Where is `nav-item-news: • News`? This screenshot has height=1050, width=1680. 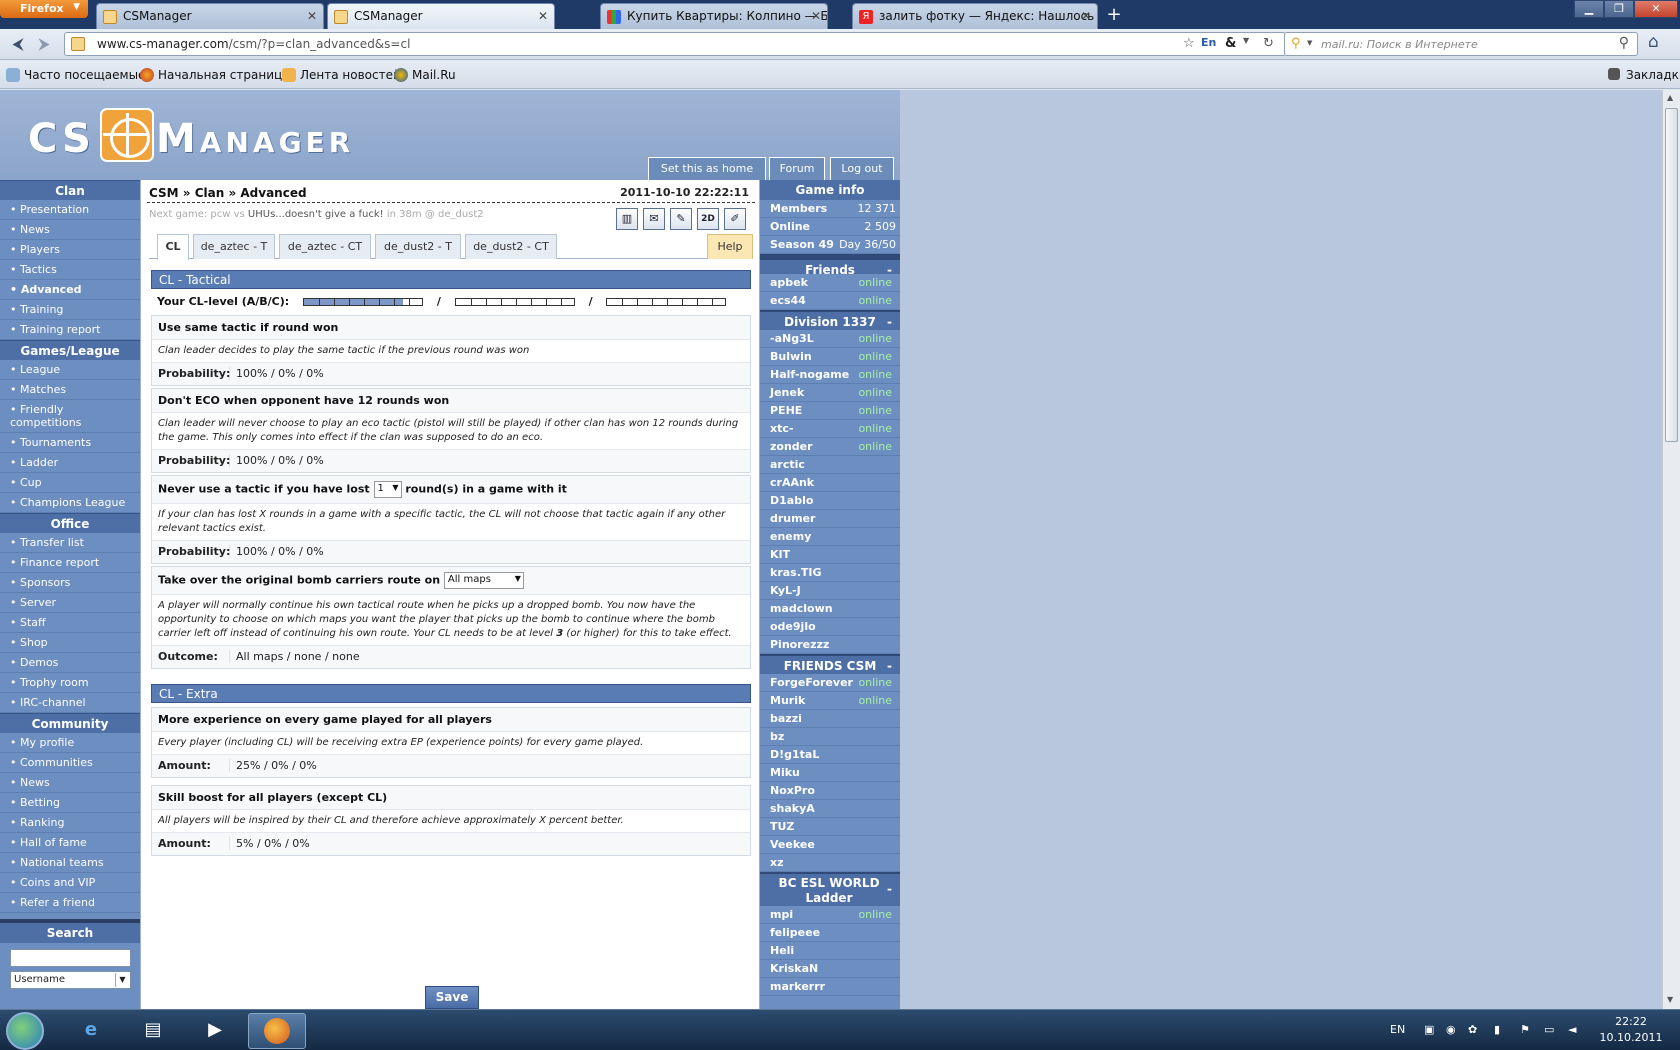
nav-item-news: • News is located at coordinates (70, 230).